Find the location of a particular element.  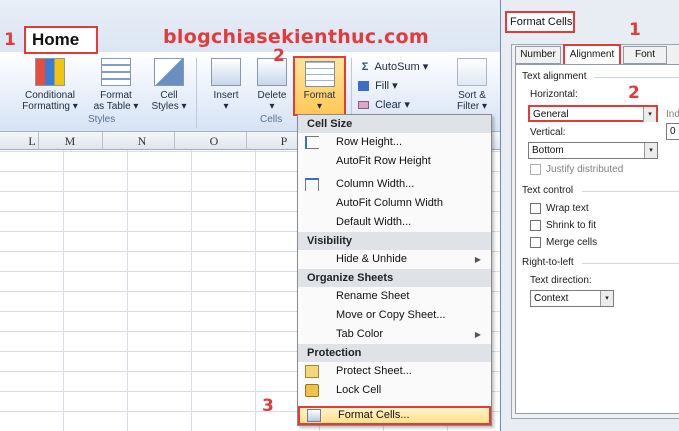

menu-item-rename-sheet: Rename Sheet is located at coordinates (394, 296).